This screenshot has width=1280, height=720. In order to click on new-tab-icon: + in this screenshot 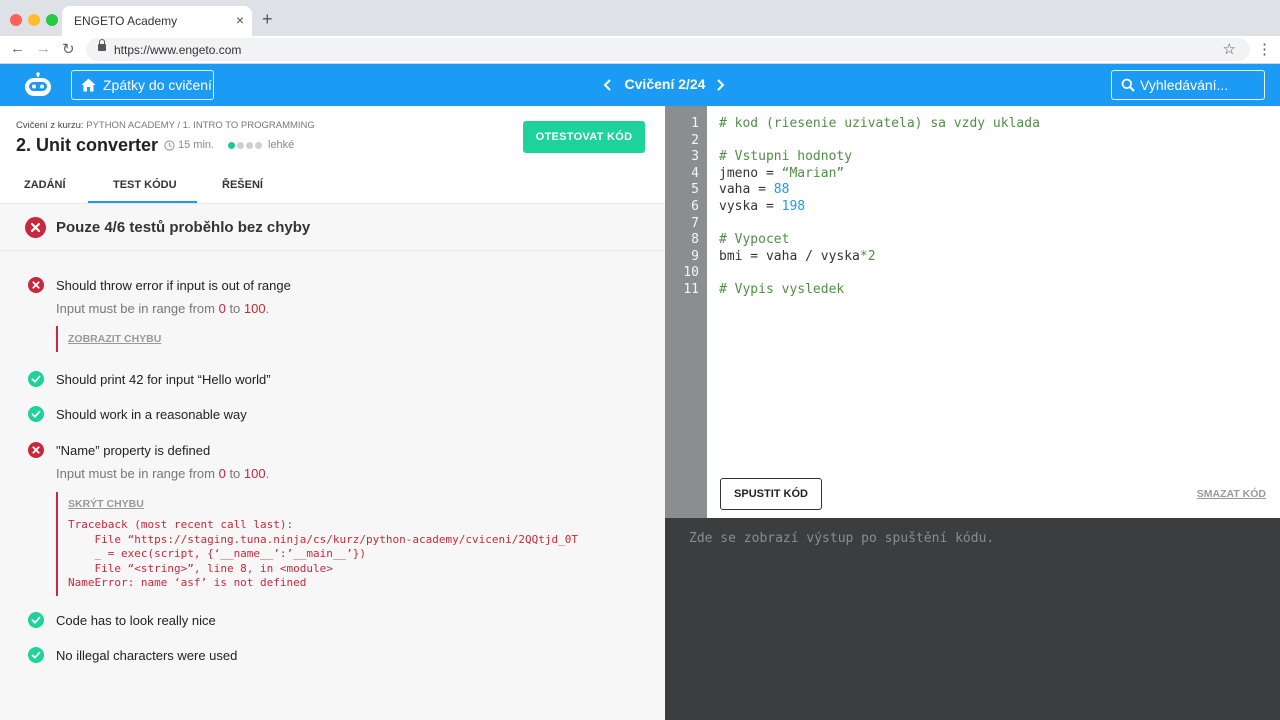, I will do `click(267, 19)`.